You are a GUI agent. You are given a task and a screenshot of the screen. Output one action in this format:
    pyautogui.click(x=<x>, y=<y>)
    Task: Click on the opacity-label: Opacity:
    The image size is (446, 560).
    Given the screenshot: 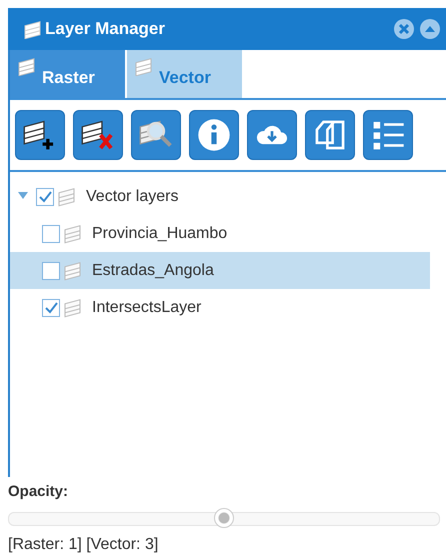 What is the action you would take?
    pyautogui.click(x=39, y=491)
    